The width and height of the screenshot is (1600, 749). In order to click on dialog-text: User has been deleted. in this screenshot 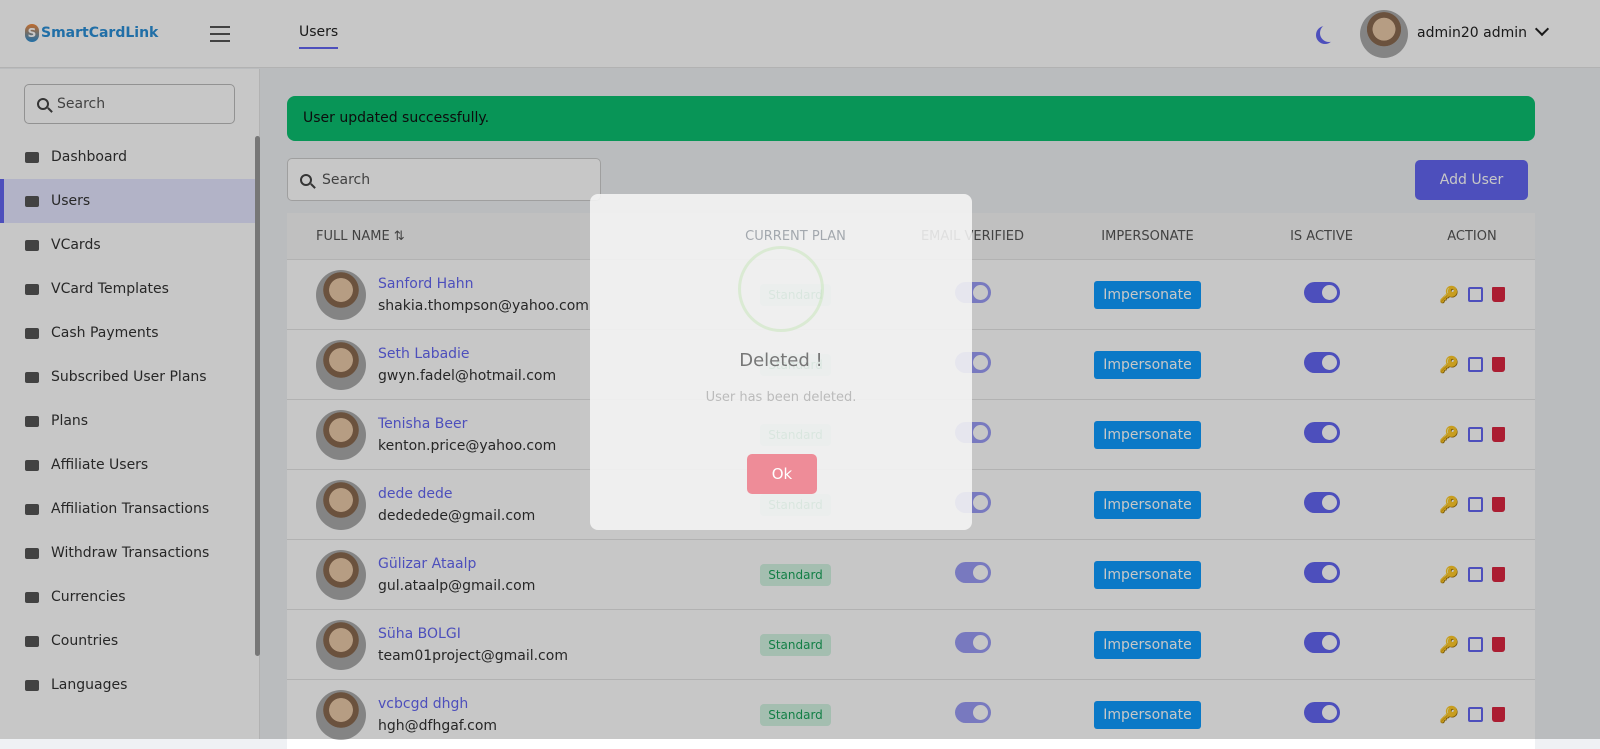, I will do `click(781, 397)`.